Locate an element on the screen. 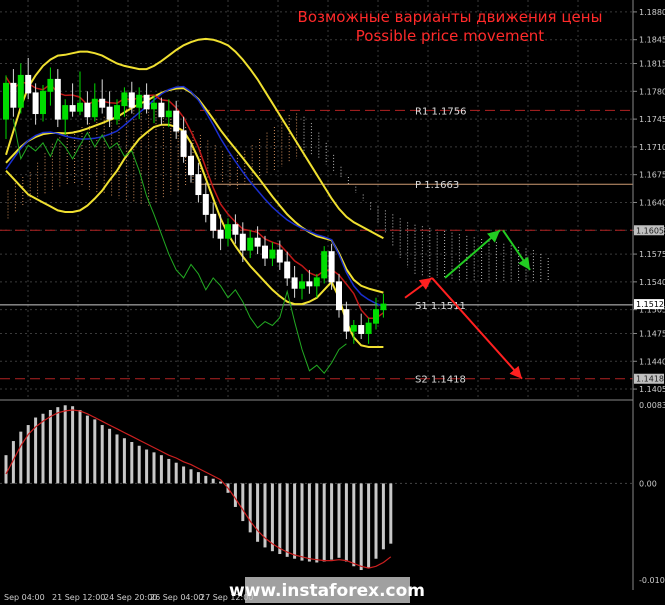 The height and width of the screenshot is (605, 665). watermark: www.instaforex.com is located at coordinates (327, 590).